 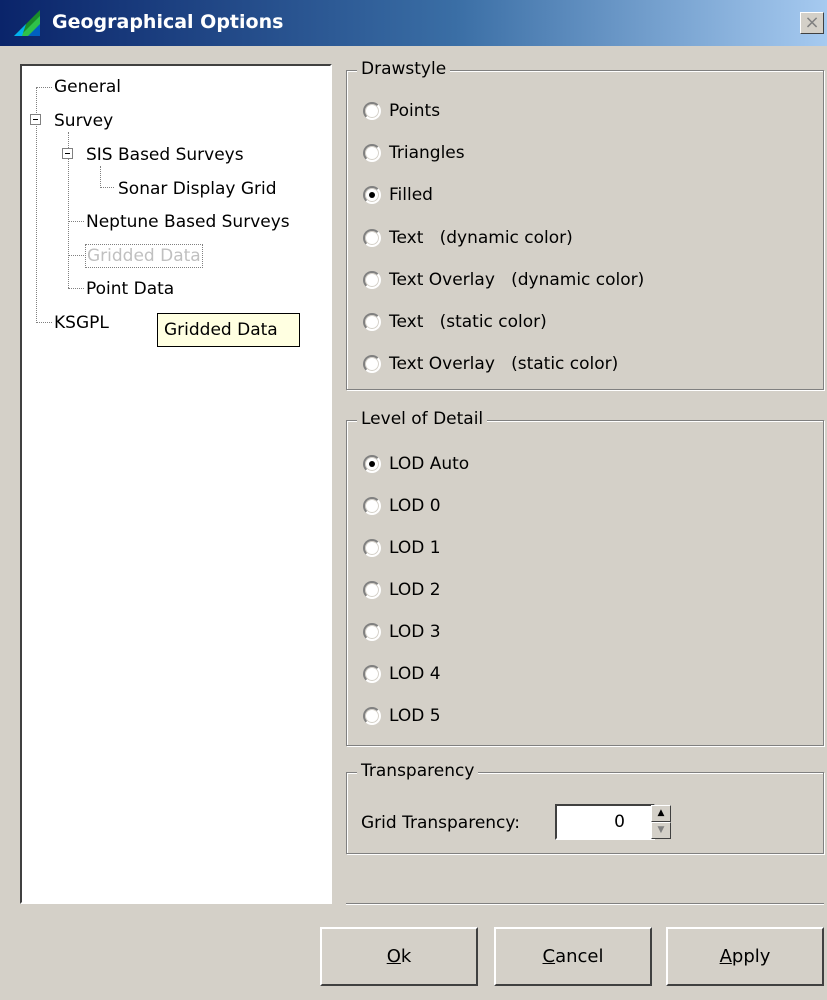 I want to click on radio-lod-5: LOD 5, so click(x=402, y=716).